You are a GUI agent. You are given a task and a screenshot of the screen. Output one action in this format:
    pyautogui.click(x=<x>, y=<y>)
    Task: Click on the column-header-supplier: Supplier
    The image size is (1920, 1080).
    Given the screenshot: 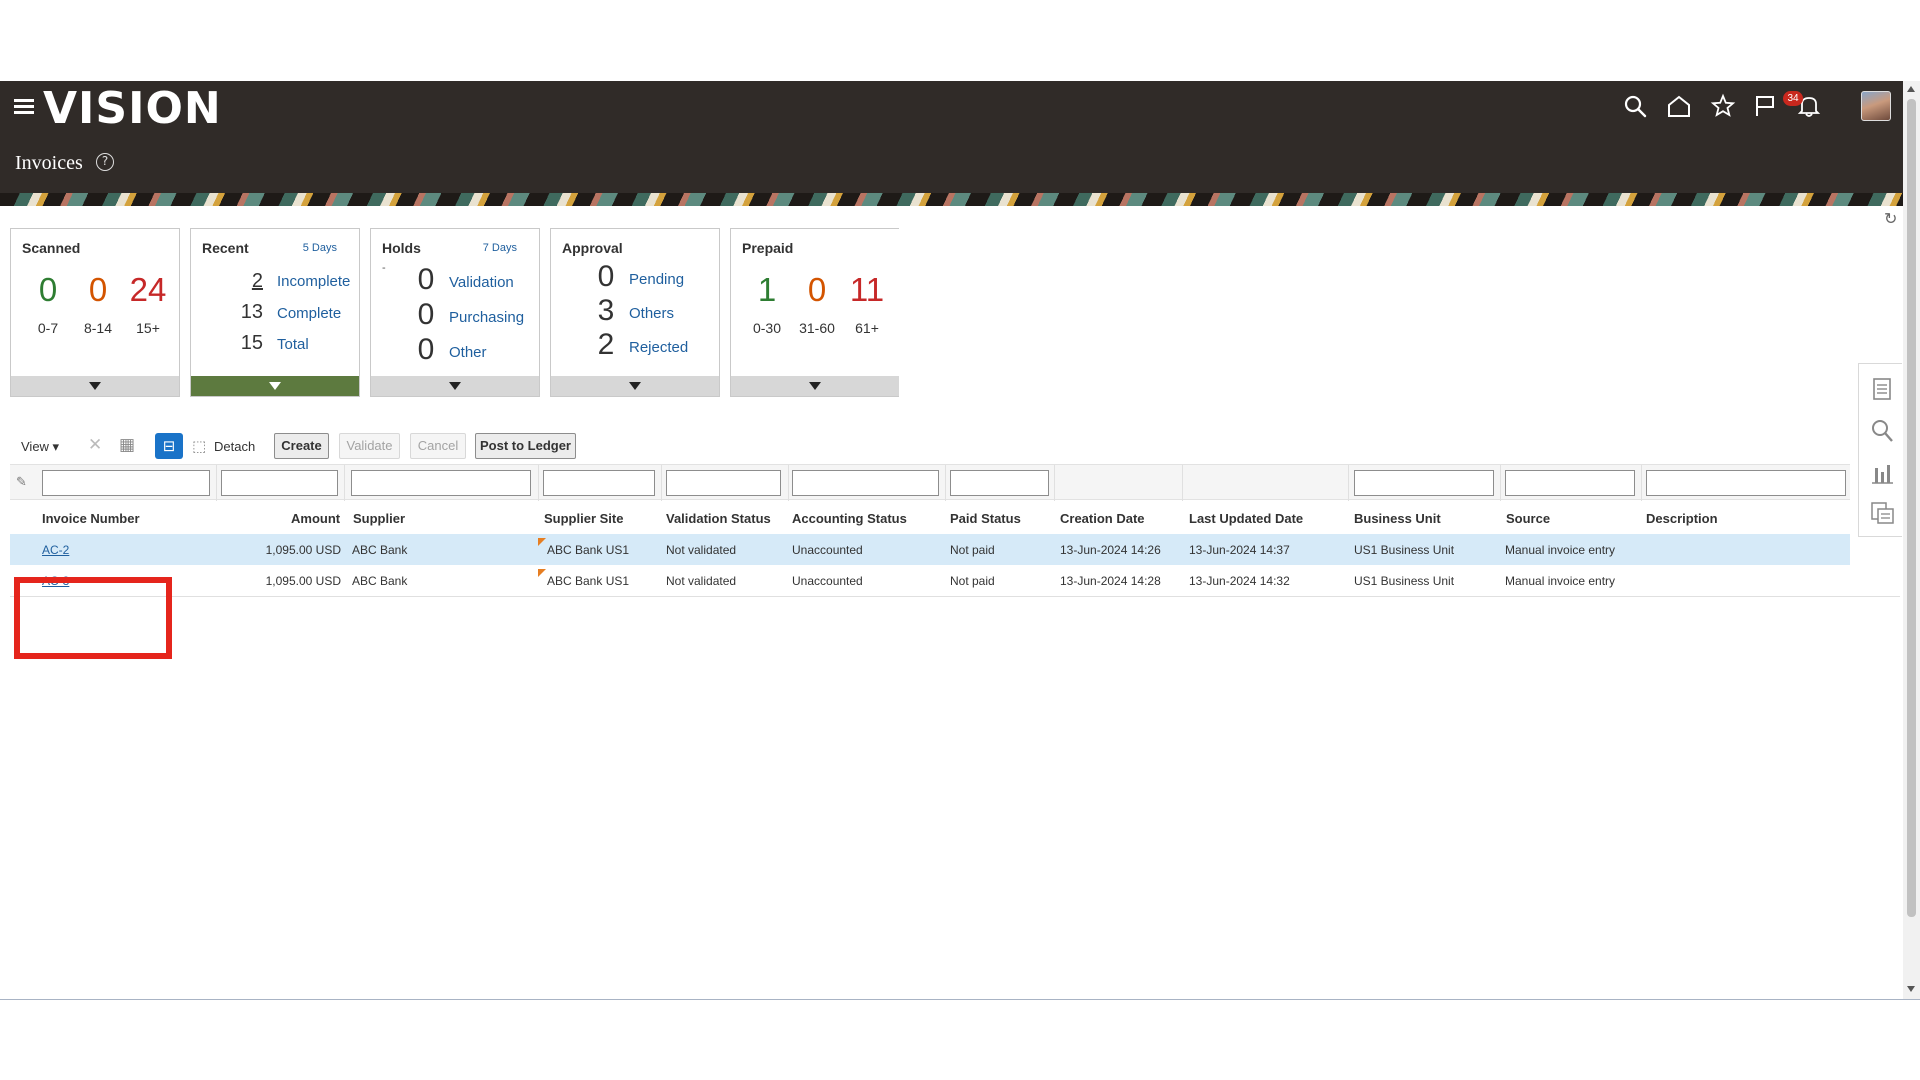 What is the action you would take?
    pyautogui.click(x=379, y=518)
    